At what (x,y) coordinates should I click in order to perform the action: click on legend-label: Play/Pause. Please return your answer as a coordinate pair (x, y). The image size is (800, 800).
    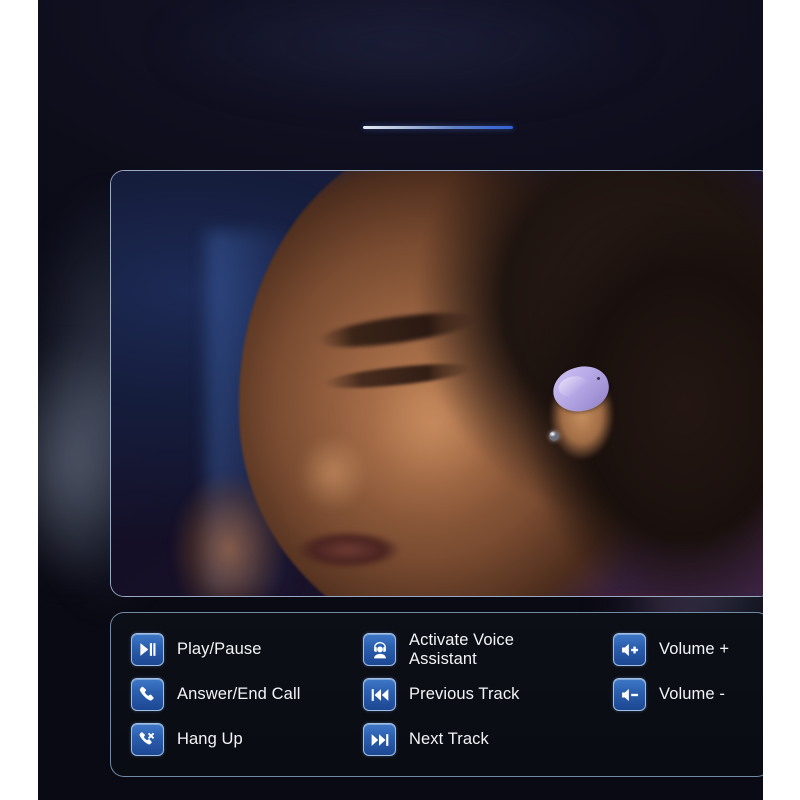
    Looking at the image, I should click on (219, 649).